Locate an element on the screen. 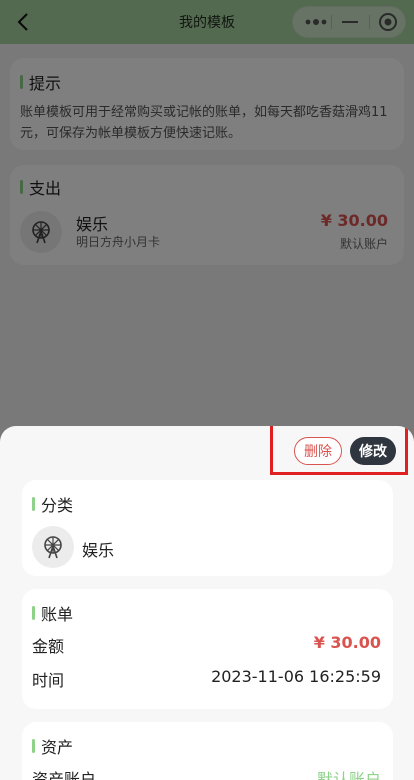 The width and height of the screenshot is (414, 780). category-title: 分类 is located at coordinates (57, 505).